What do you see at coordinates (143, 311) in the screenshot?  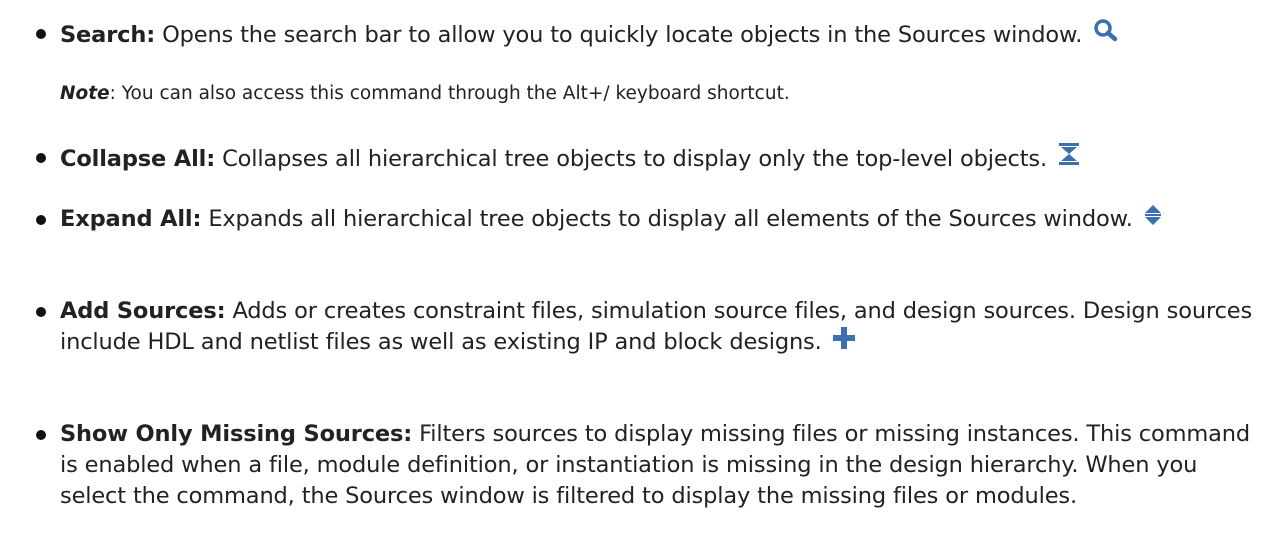 I see `item-term: Add Sources:` at bounding box center [143, 311].